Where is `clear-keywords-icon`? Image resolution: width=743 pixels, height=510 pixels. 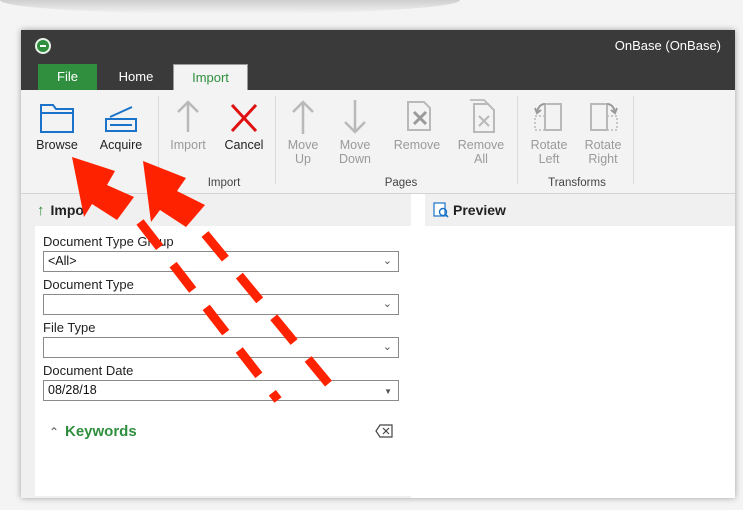
clear-keywords-icon is located at coordinates (384, 431).